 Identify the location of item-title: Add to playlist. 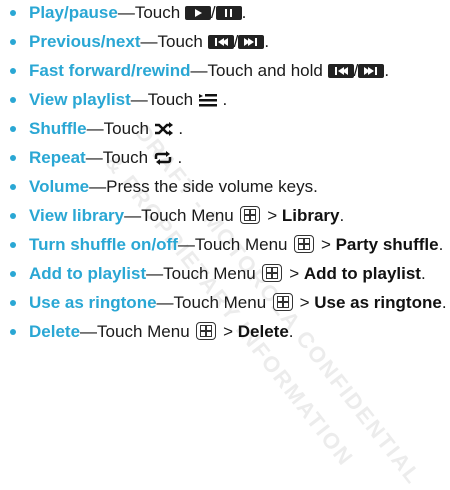
(88, 273).